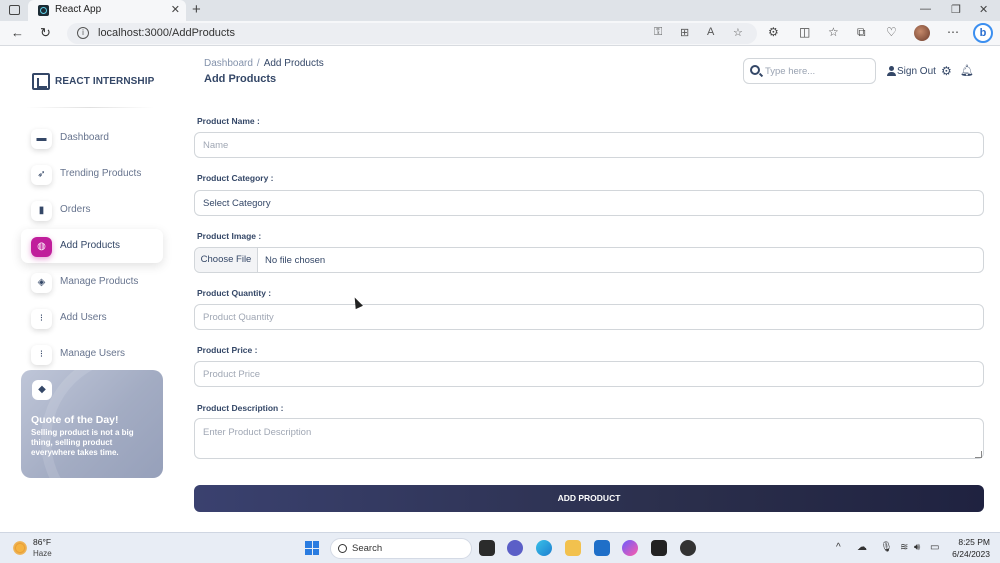  Describe the element at coordinates (967, 70) in the screenshot. I see `bell-icon: 🔔︎` at that location.